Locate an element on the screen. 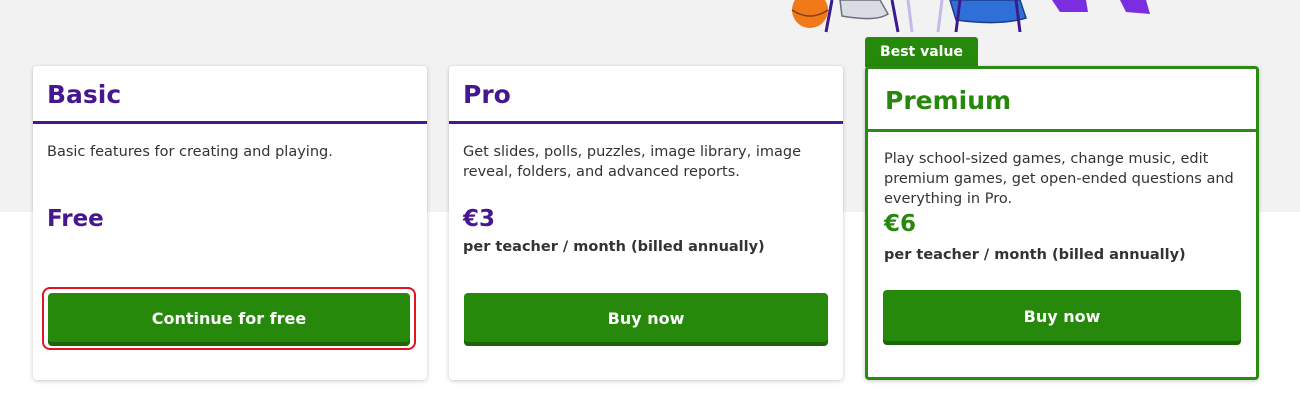 This screenshot has height=400, width=1300. decorative-illustration is located at coordinates (970, 16).